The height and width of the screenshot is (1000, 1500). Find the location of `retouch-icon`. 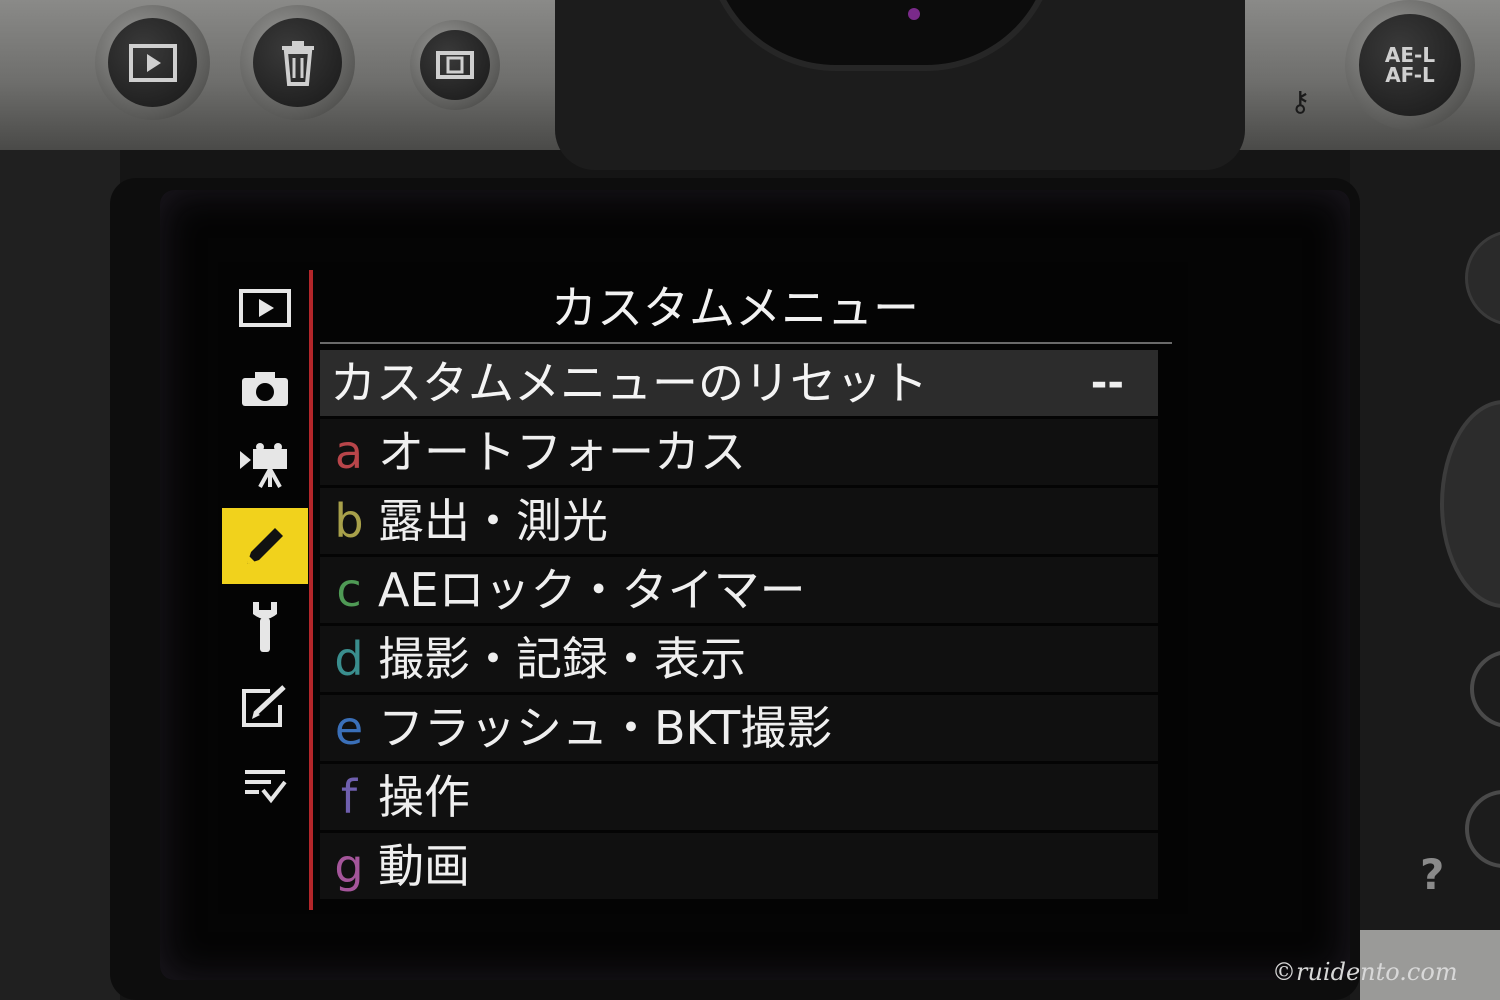

retouch-icon is located at coordinates (264, 706).